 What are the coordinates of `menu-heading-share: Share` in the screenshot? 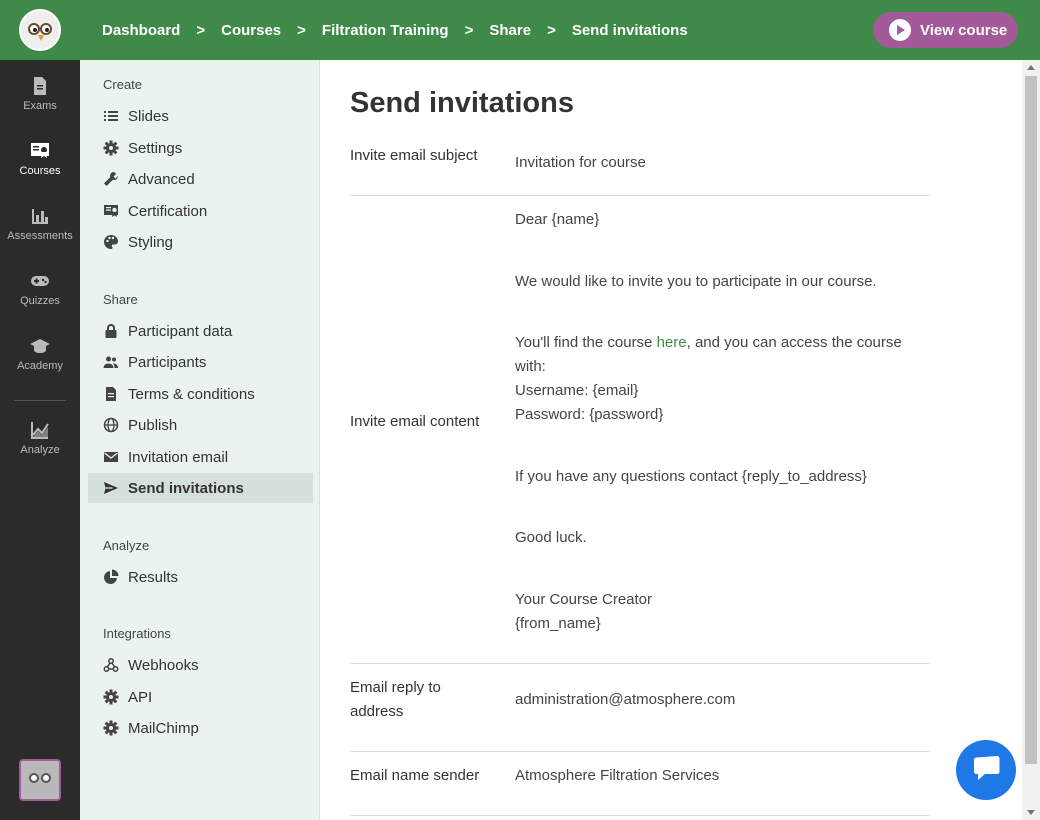 It's located at (120, 299).